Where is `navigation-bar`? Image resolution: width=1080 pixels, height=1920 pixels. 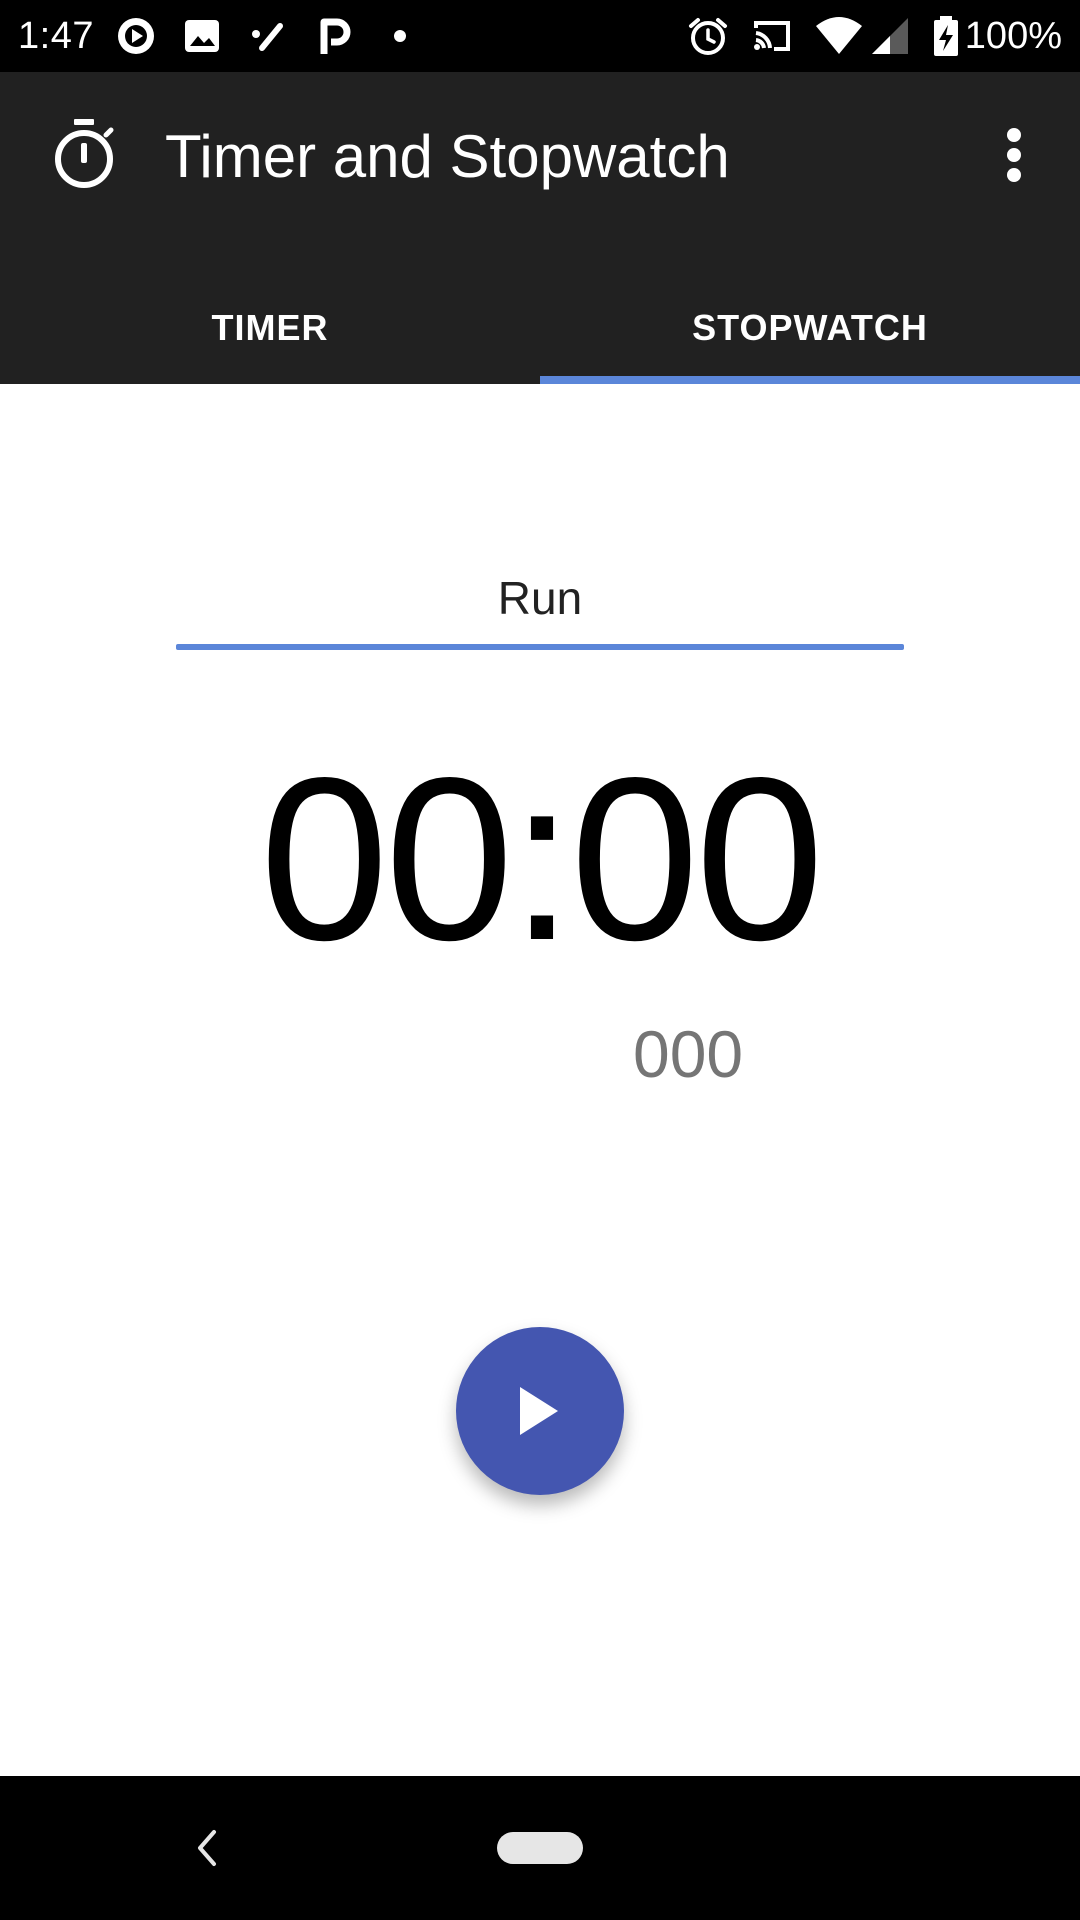 navigation-bar is located at coordinates (540, 1848).